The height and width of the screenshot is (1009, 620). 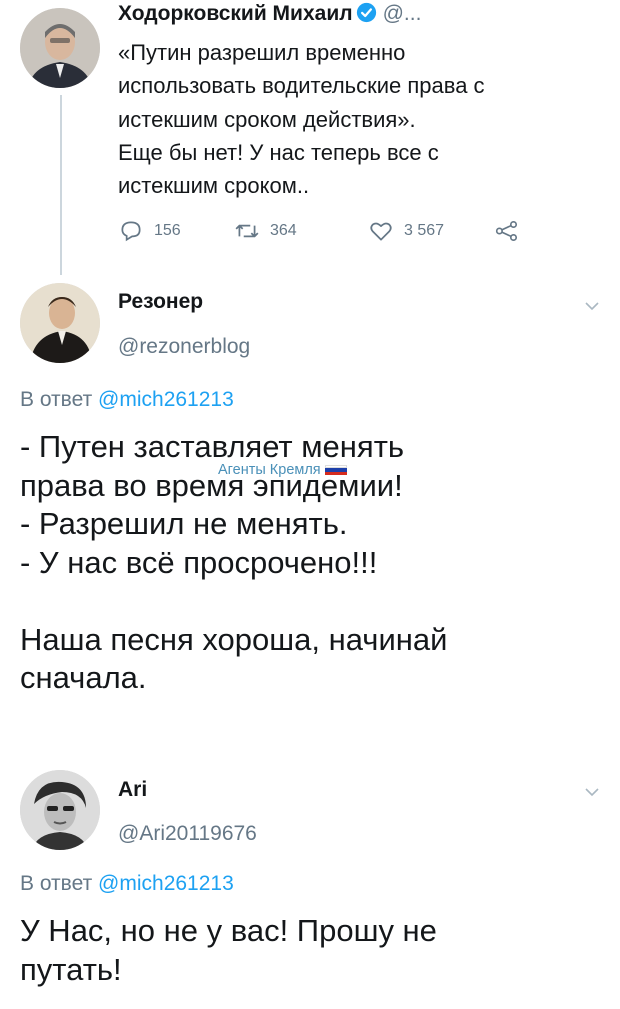 I want to click on reply-count: 156, so click(x=167, y=230).